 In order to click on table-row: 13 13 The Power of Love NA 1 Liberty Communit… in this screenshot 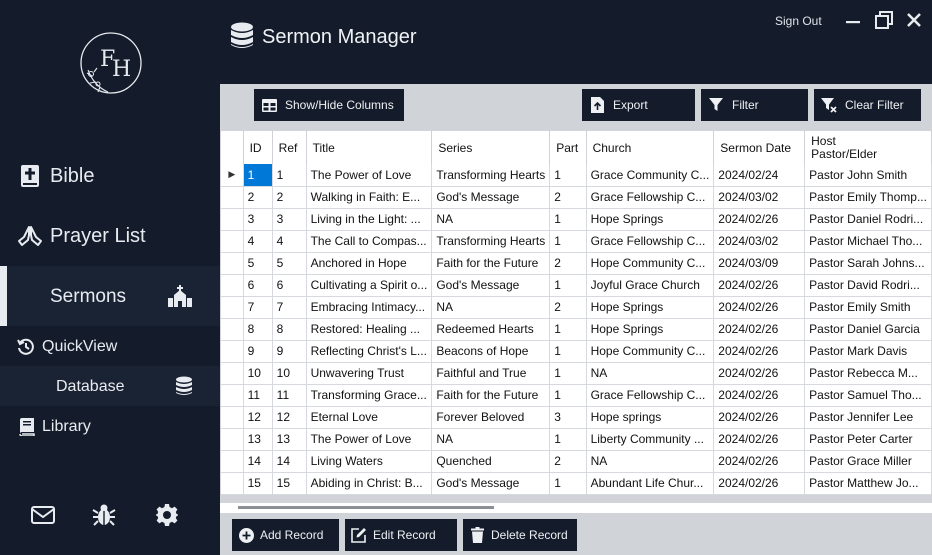, I will do `click(576, 439)`.